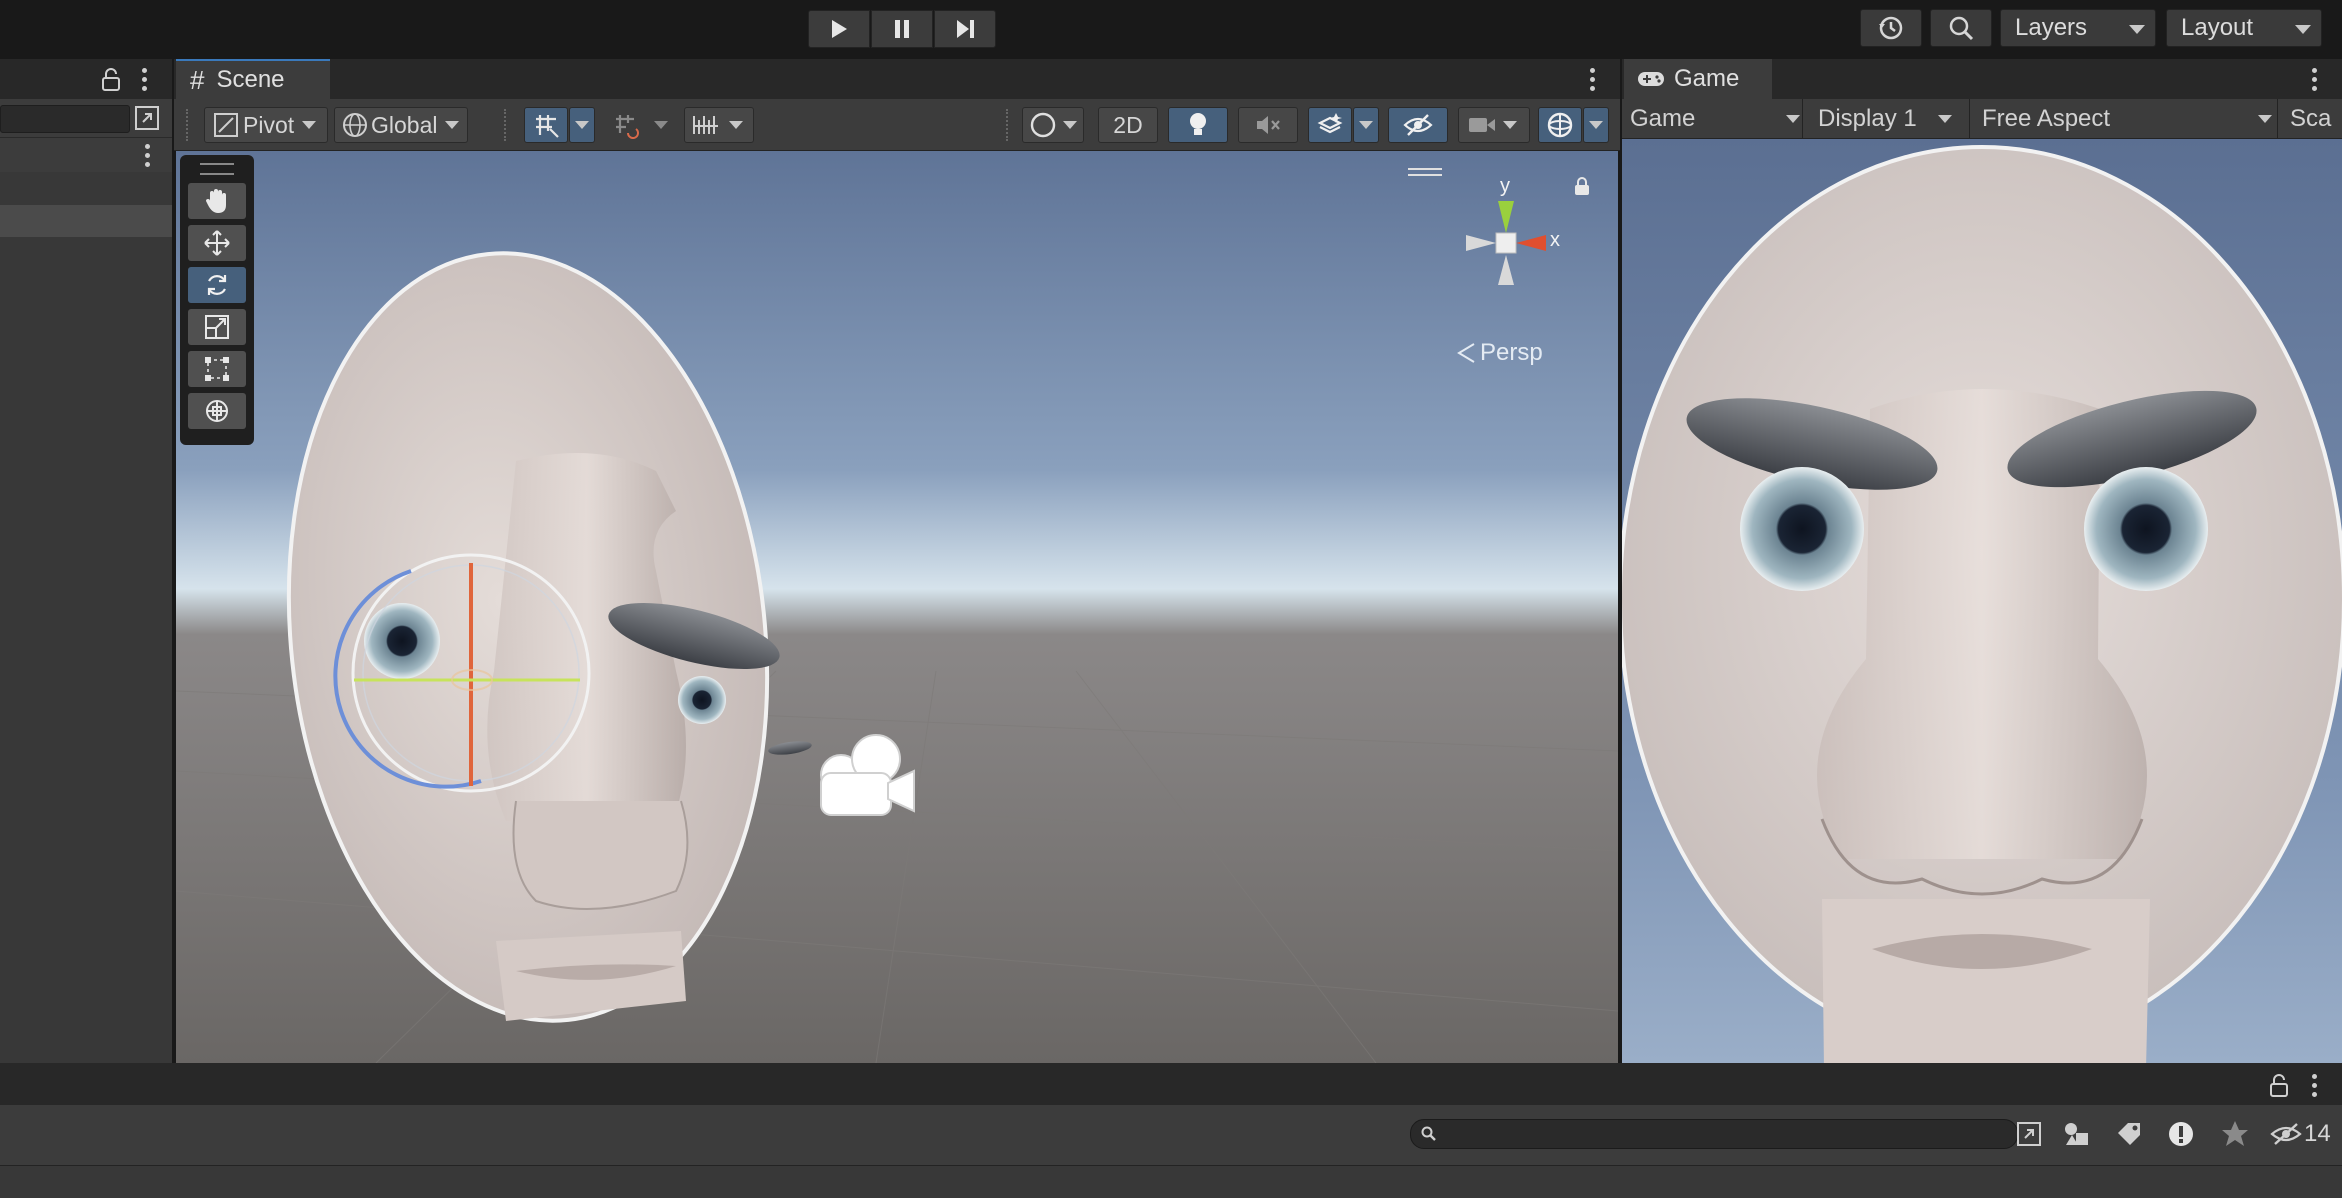 The image size is (2342, 1198). Describe the element at coordinates (226, 125) in the screenshot. I see `pivot-icon` at that location.